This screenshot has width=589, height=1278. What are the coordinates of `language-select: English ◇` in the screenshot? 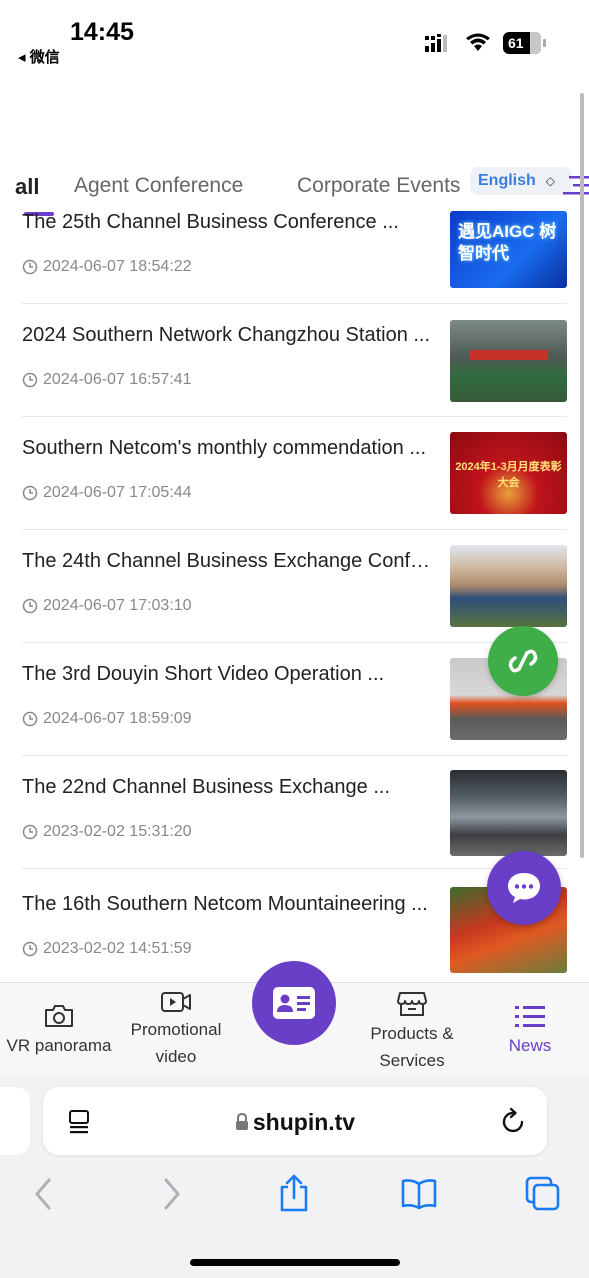 It's located at (521, 181).